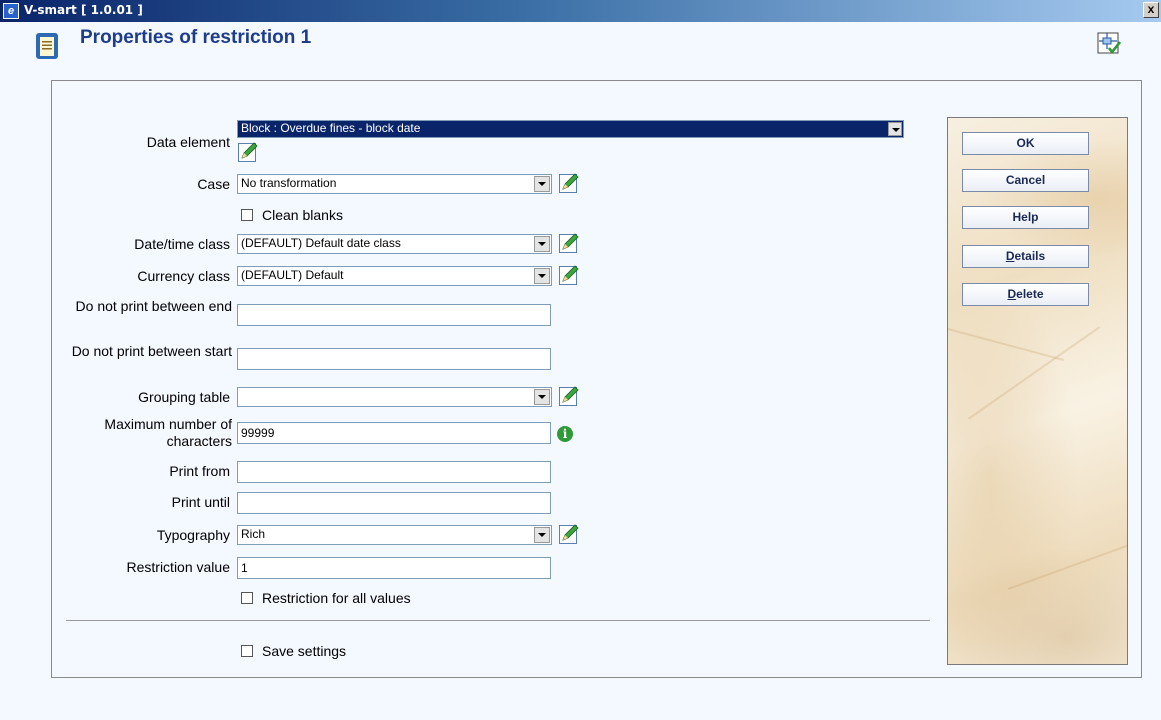 This screenshot has height=720, width=1161. What do you see at coordinates (394, 359) in the screenshot?
I see `do-not-print-start-input` at bounding box center [394, 359].